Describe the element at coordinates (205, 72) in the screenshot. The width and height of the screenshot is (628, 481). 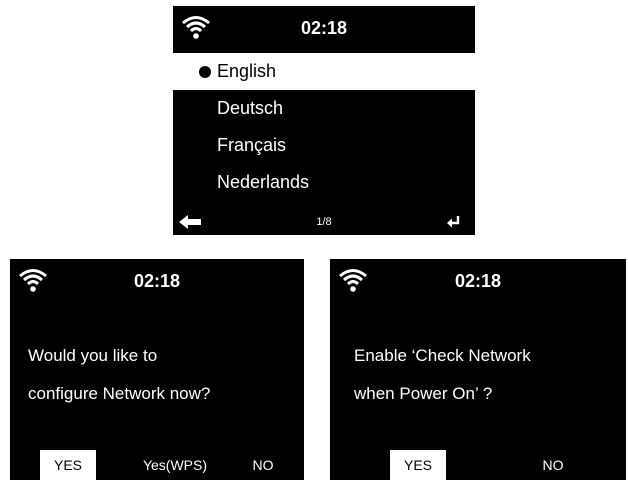
I see `selected-bullet-icon` at that location.